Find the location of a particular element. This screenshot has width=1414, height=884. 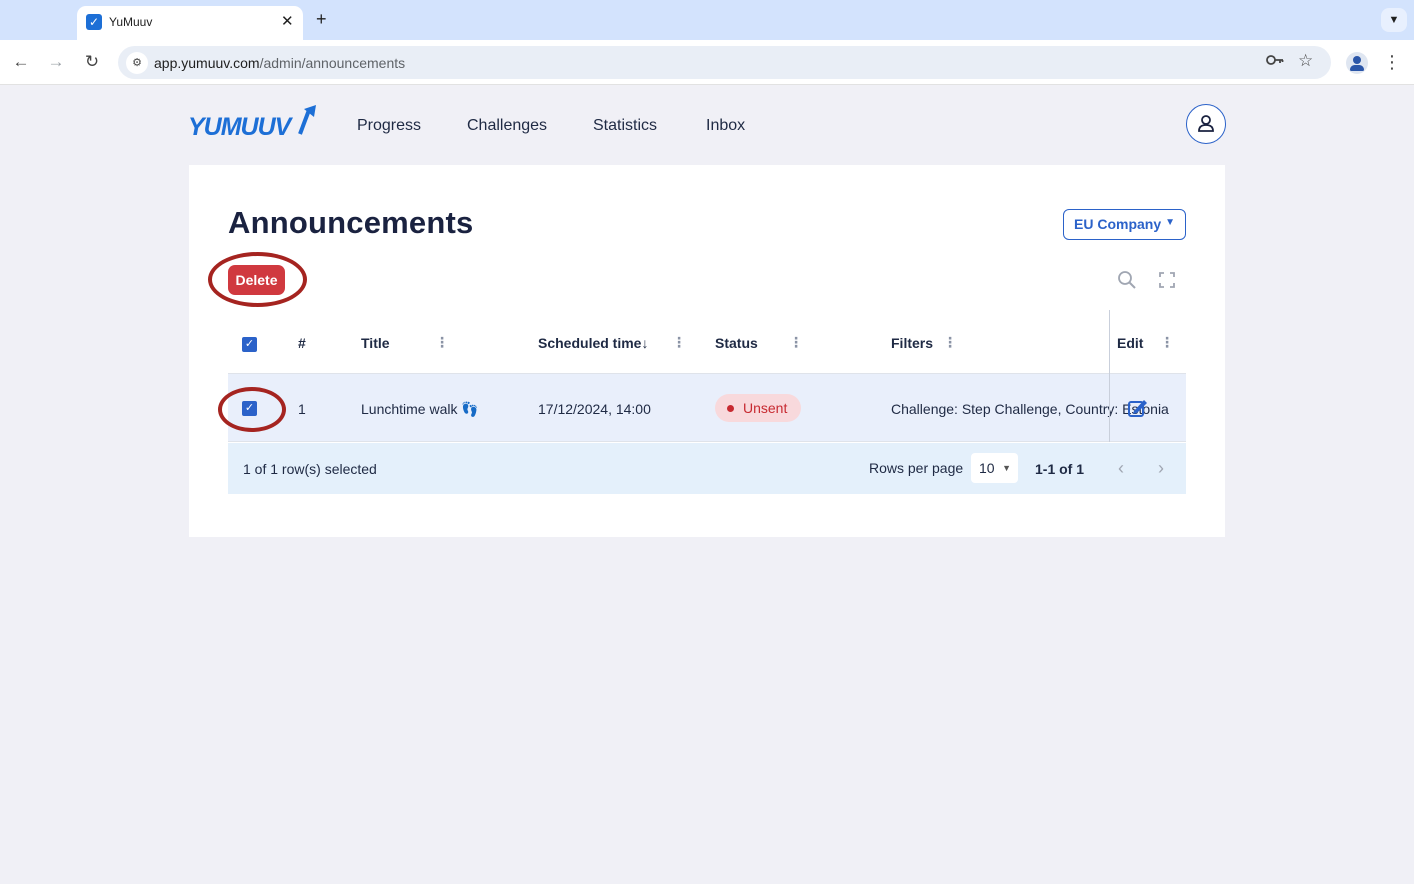

yumuuv-favicon-icon: ✓ is located at coordinates (94, 22).